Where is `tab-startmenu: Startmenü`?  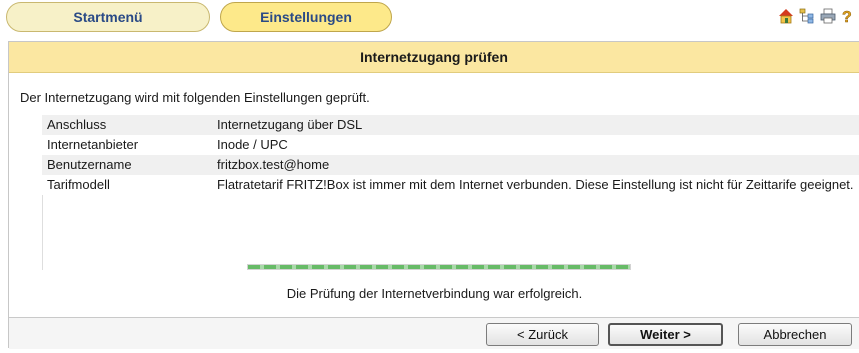 tab-startmenu: Startmenü is located at coordinates (108, 17).